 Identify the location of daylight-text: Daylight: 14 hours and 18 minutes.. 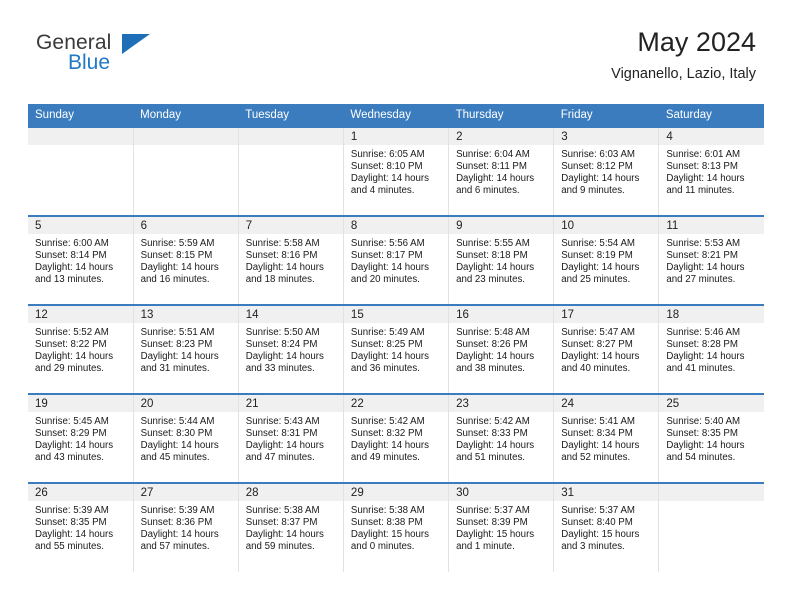
(284, 274).